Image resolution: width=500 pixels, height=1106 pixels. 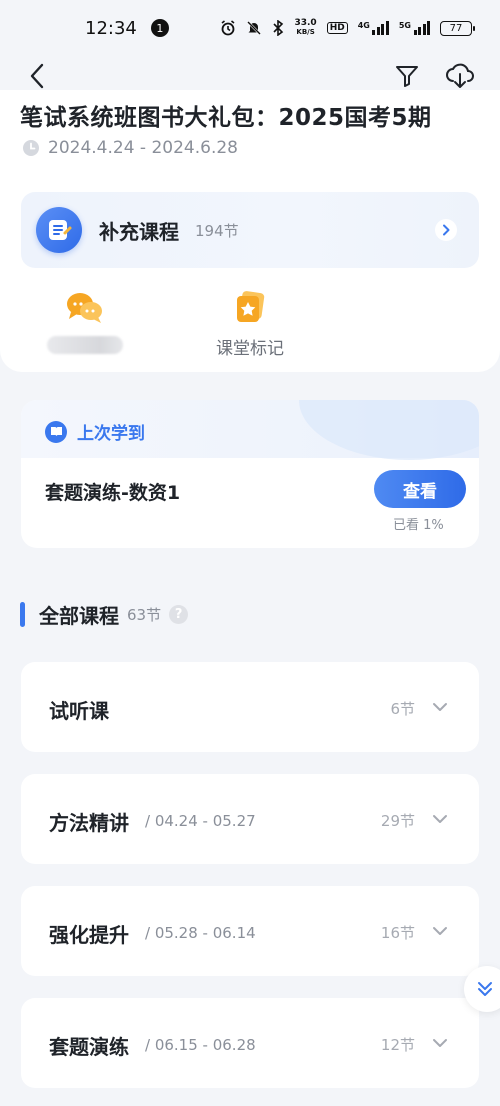 What do you see at coordinates (305, 23) in the screenshot?
I see `net-speed-value: 33.0` at bounding box center [305, 23].